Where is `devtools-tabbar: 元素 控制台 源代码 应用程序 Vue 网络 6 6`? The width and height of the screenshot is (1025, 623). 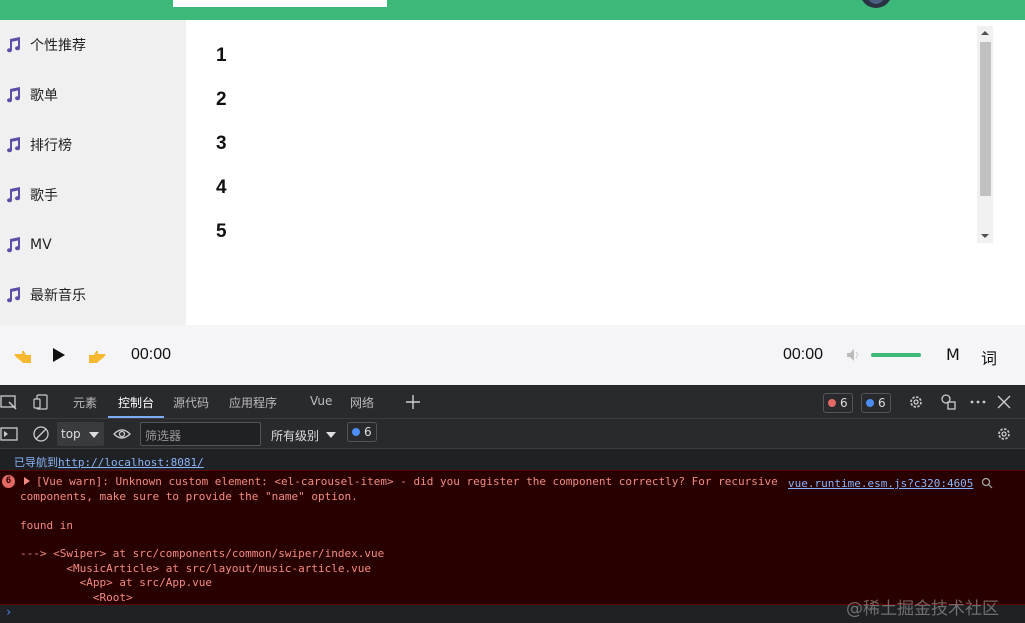 devtools-tabbar: 元素 控制台 源代码 应用程序 Vue 网络 6 6 is located at coordinates (512, 402).